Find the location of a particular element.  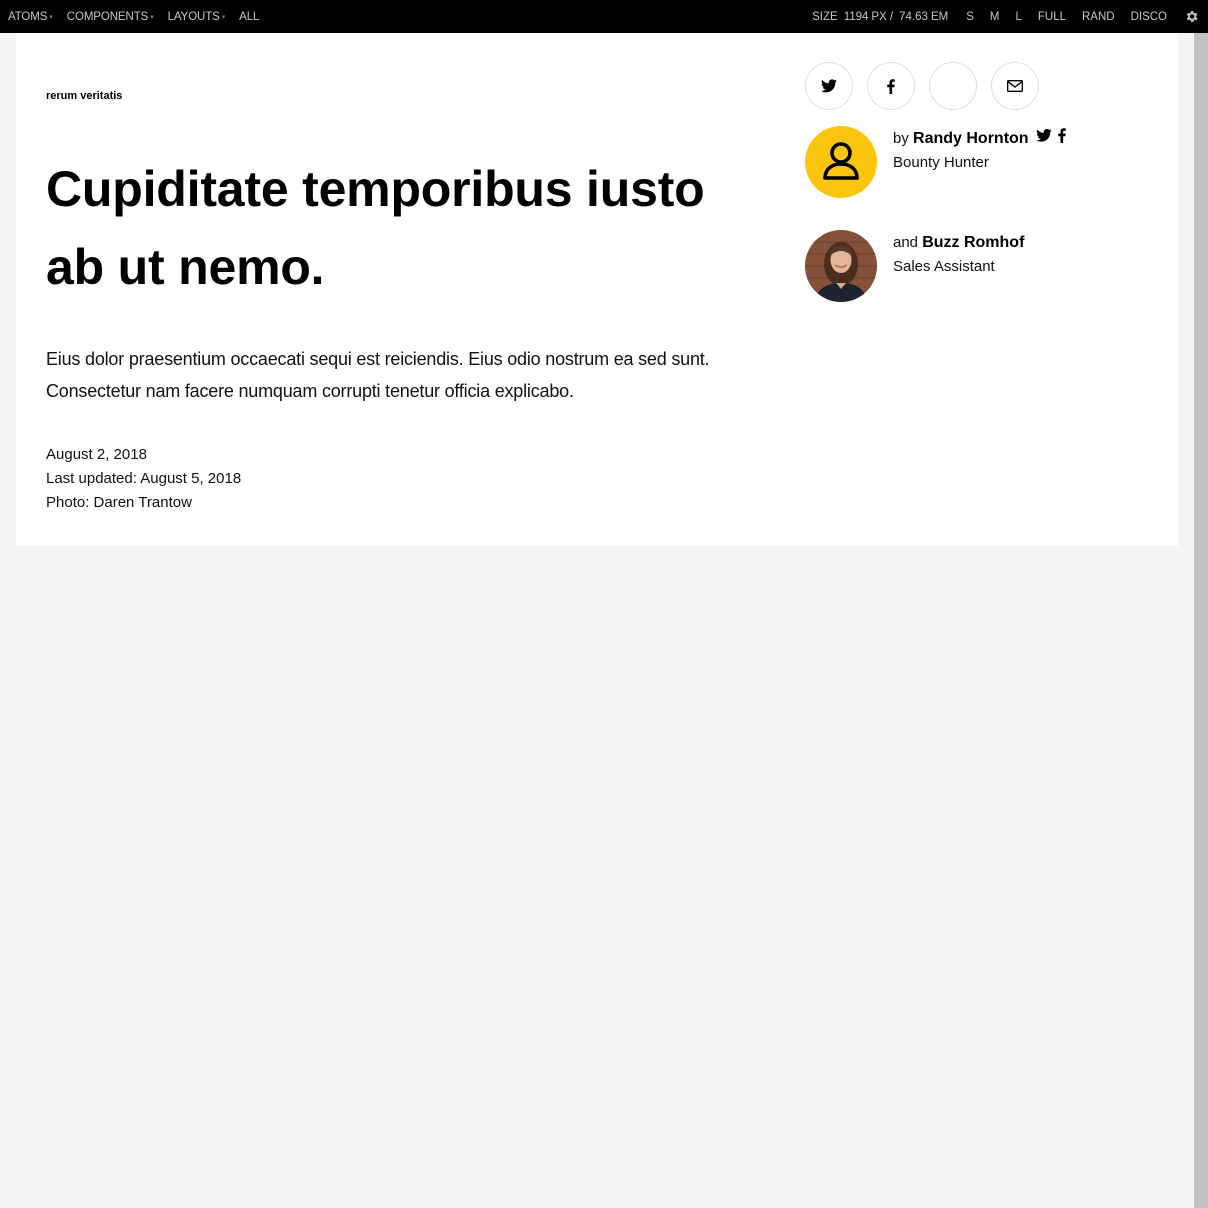

viewport-full-button: FULL is located at coordinates (1052, 17).